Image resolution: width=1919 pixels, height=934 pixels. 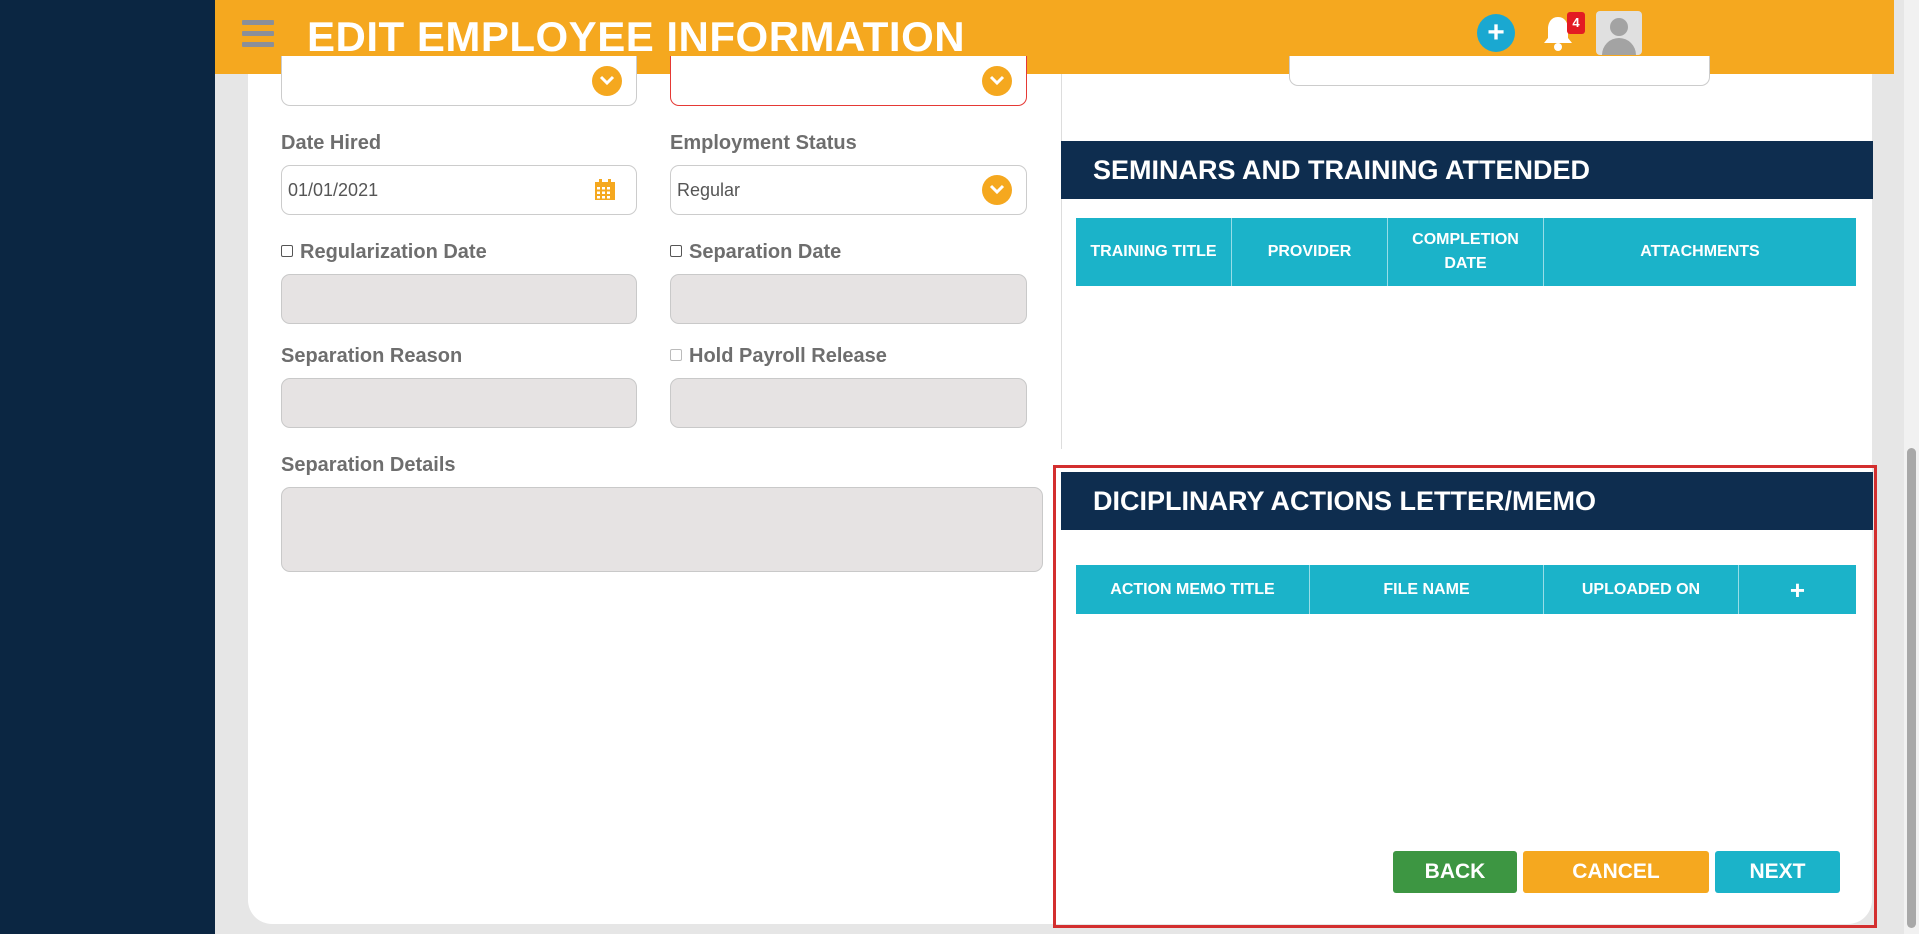 I want to click on regularization-date-checkbox, so click(x=287, y=251).